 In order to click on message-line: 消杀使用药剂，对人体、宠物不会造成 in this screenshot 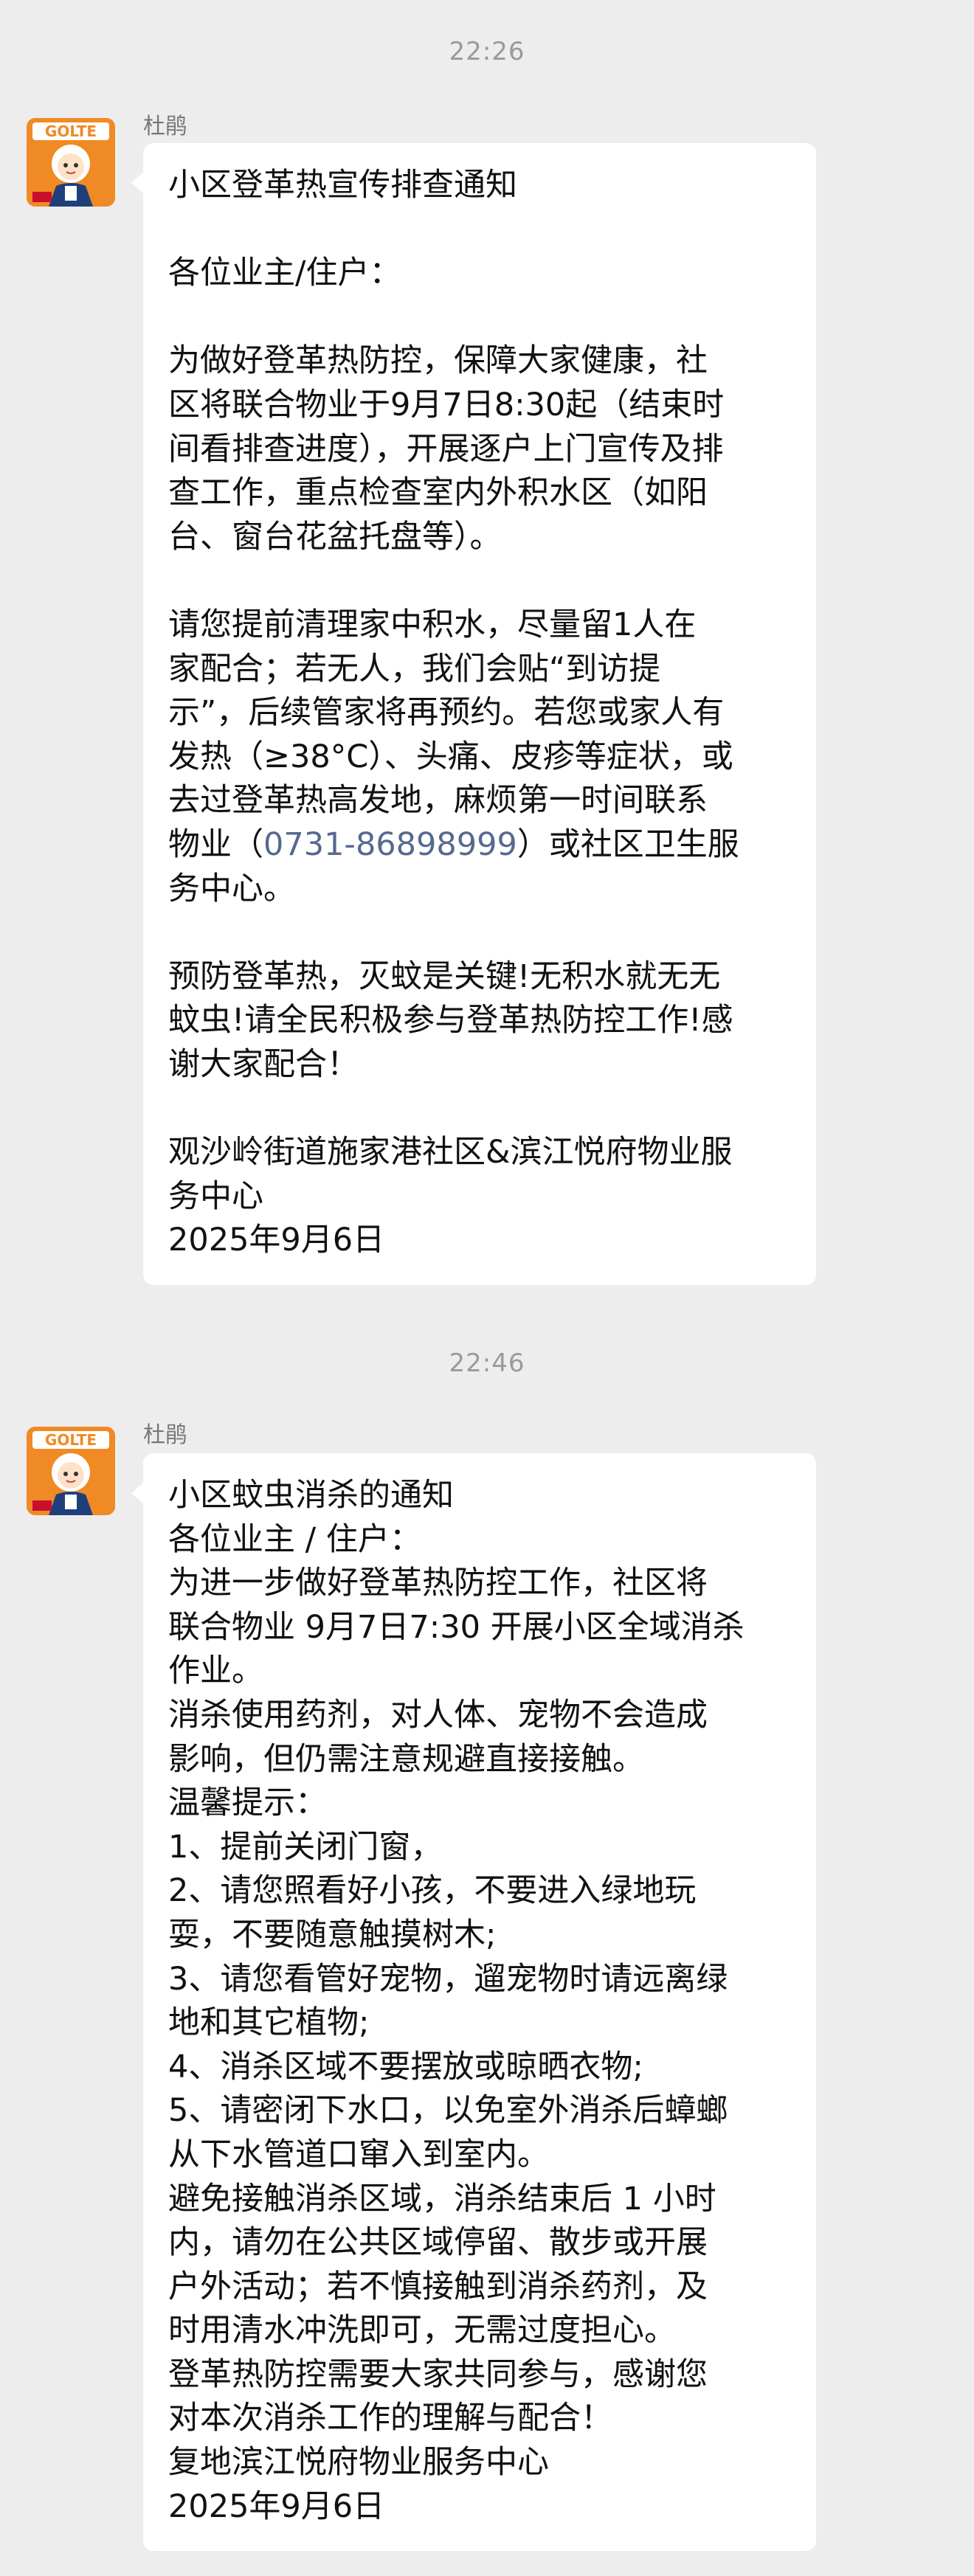, I will do `click(438, 1715)`.